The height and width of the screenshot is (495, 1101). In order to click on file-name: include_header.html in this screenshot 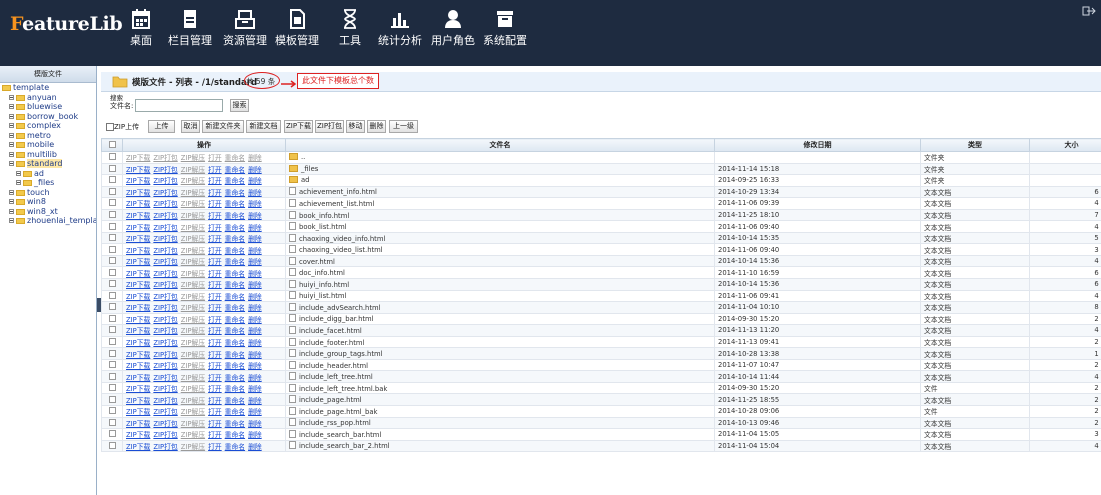, I will do `click(333, 366)`.